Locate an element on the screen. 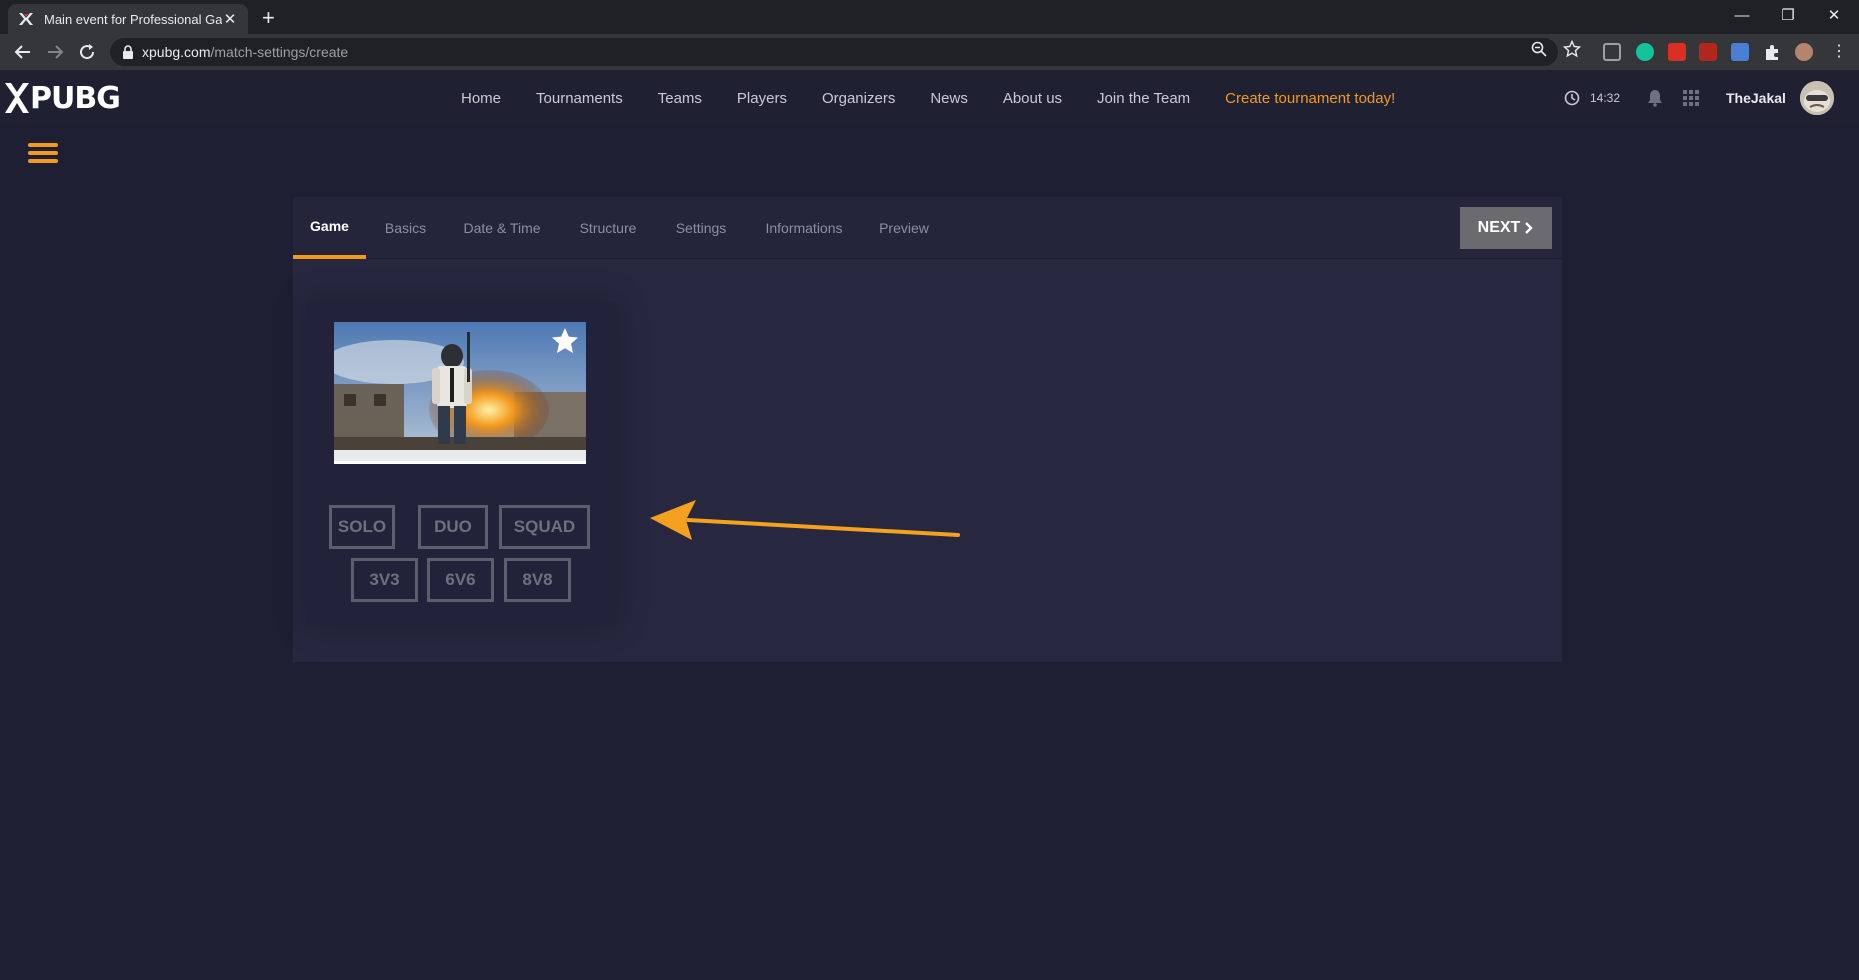 The image size is (1859, 980). mode-squad-button: SQUAD is located at coordinates (544, 527).